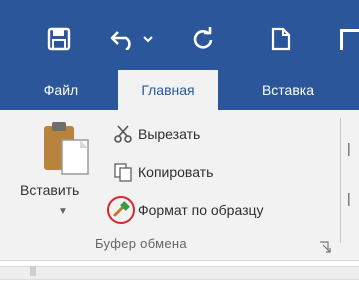 This screenshot has width=359, height=286. I want to click on save-button, so click(59, 39).